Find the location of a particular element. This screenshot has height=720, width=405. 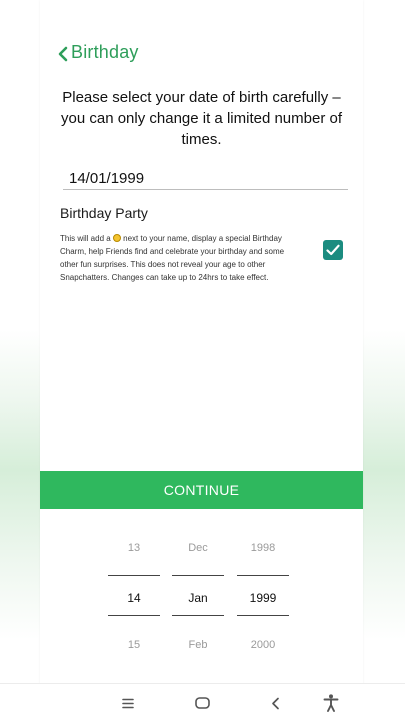

system-back-button is located at coordinates (275, 703).